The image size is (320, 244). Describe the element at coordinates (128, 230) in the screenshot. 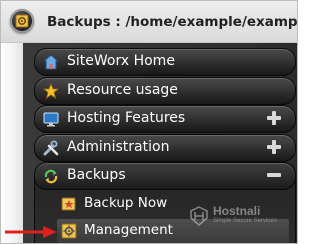

I see `submenu-item-label: Management` at that location.